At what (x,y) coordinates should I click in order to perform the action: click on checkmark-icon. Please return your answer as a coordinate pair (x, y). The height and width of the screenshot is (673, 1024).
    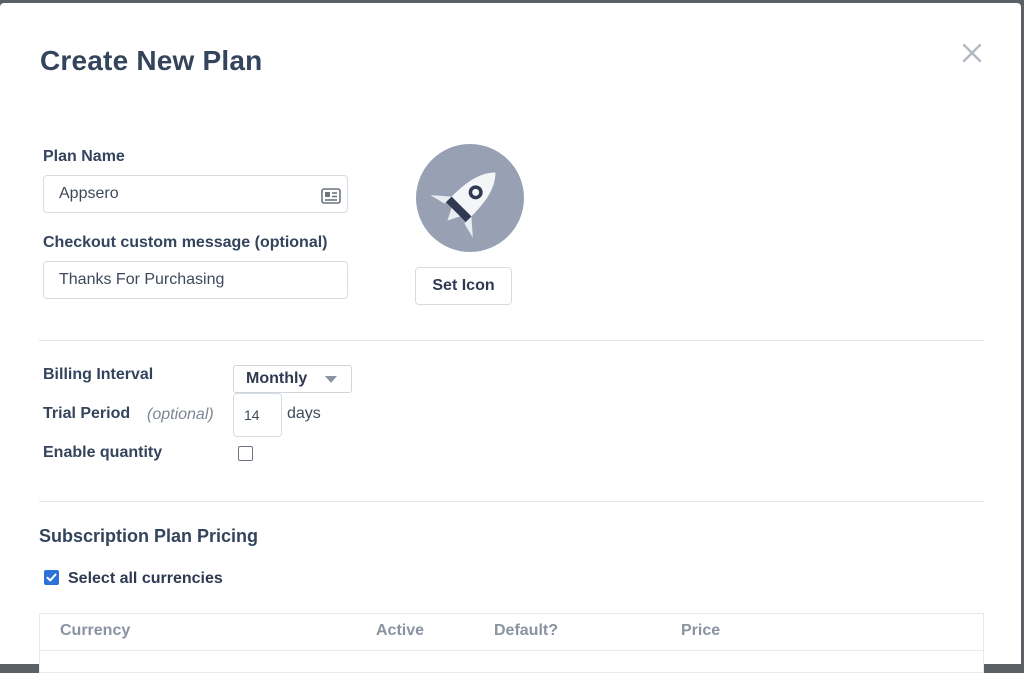
    Looking at the image, I should click on (51, 577).